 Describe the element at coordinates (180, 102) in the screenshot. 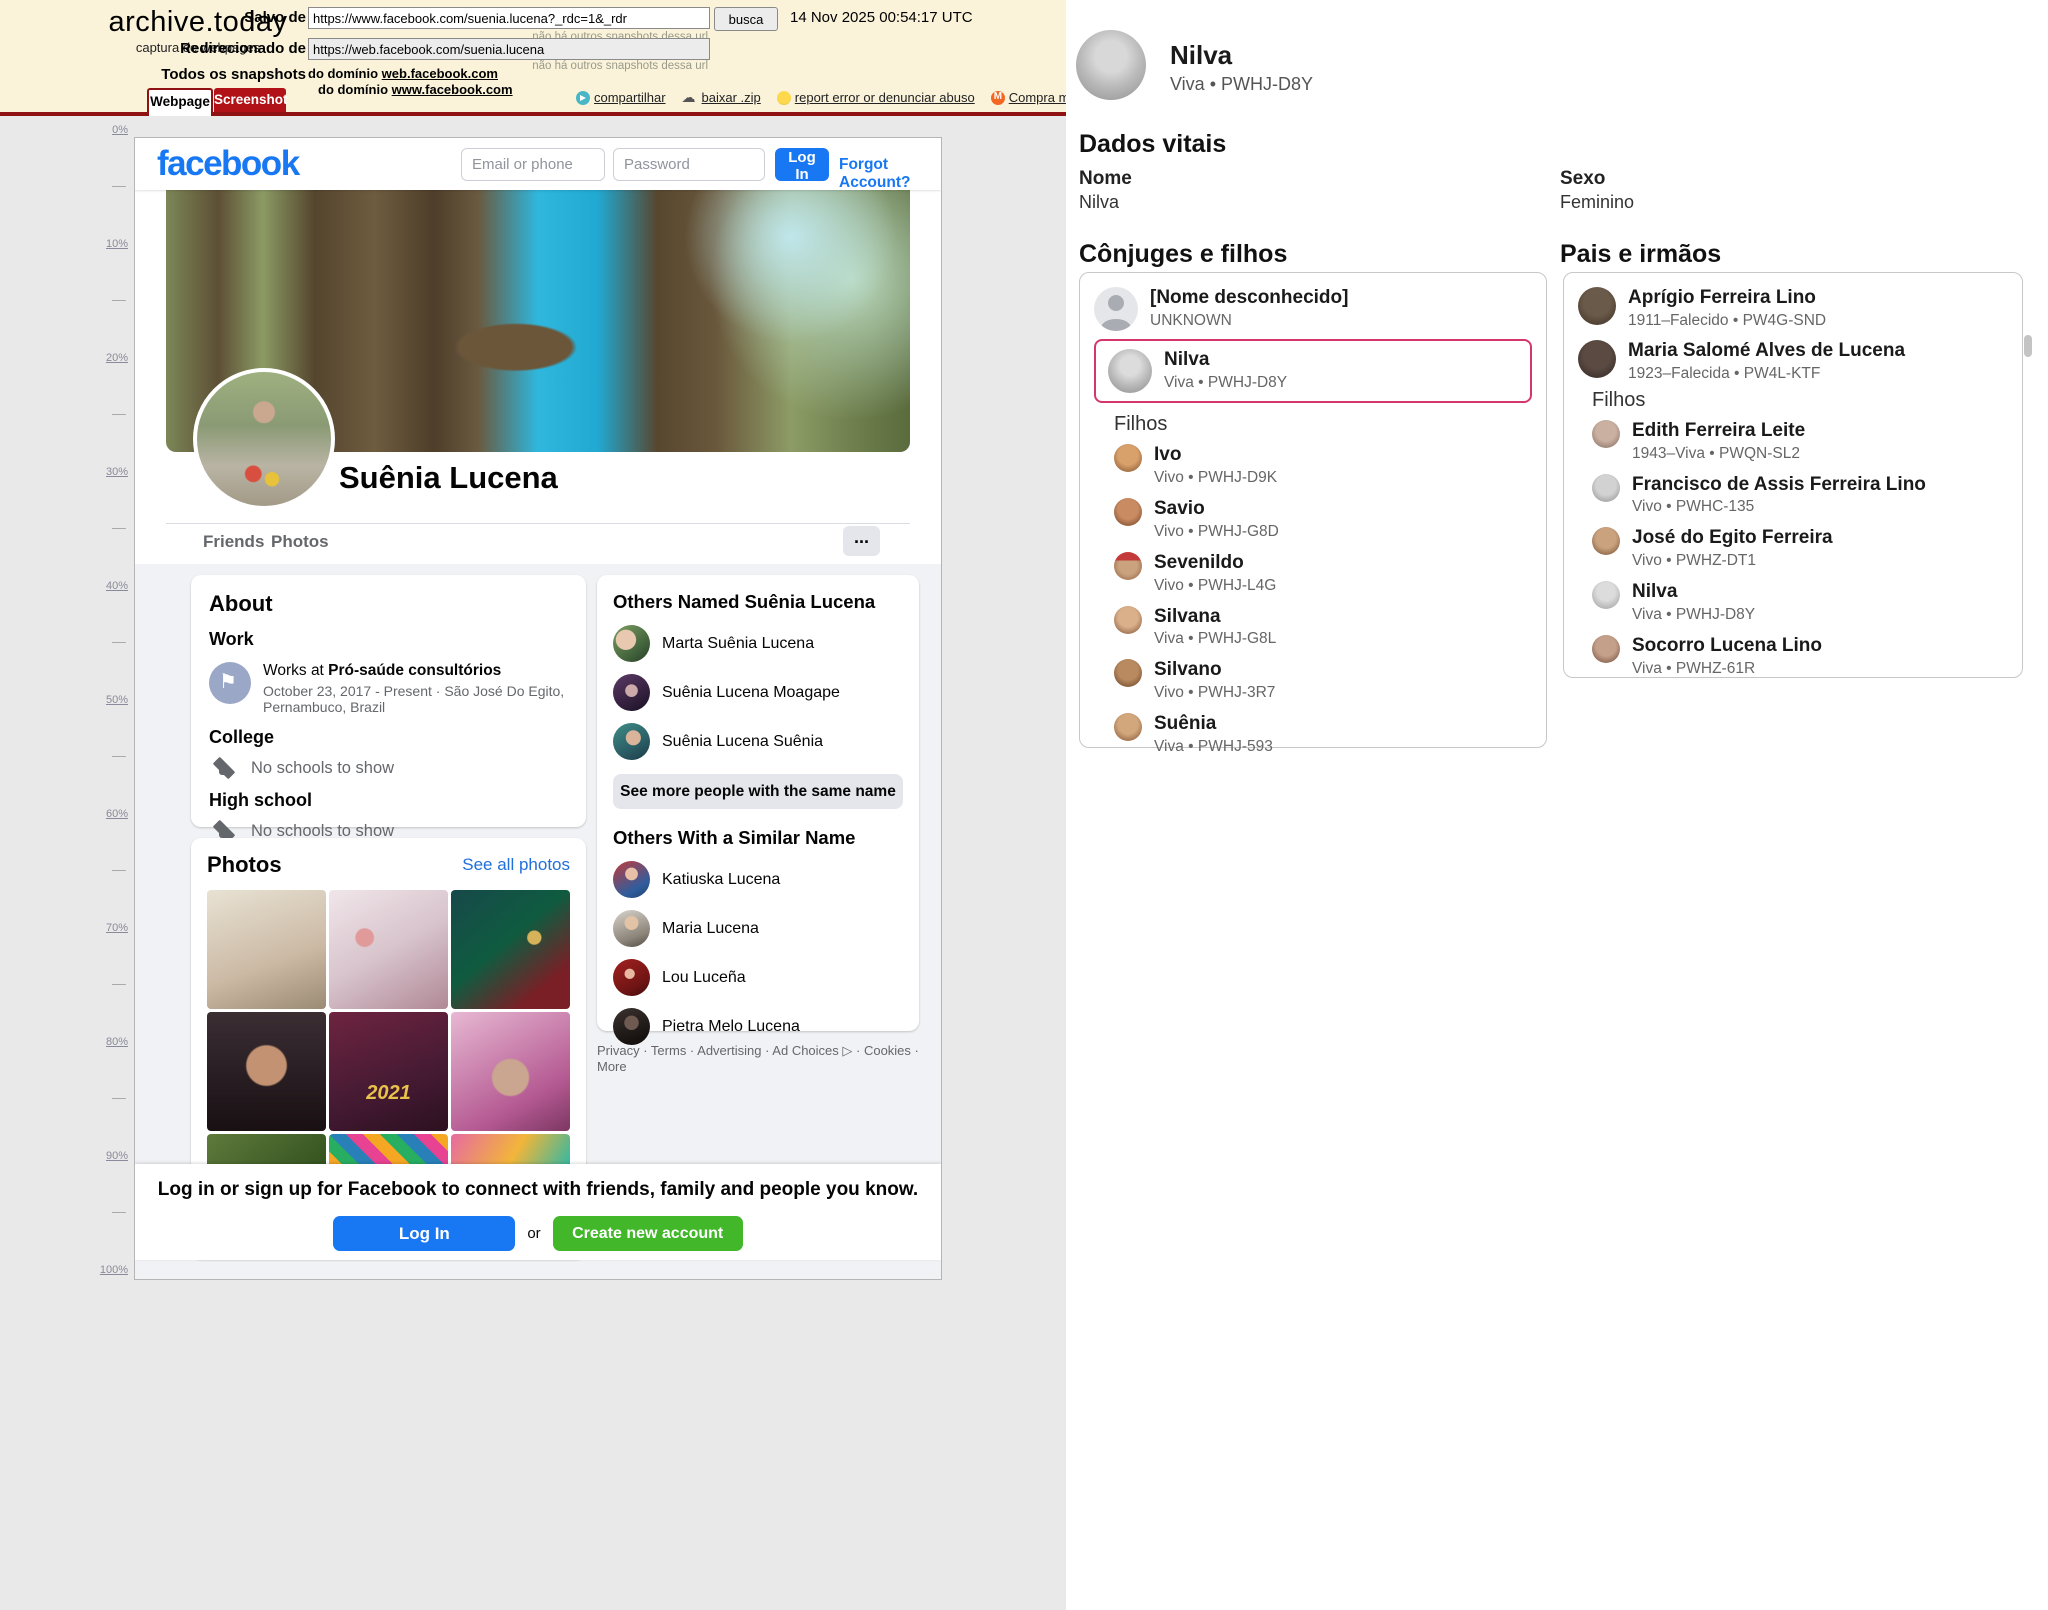

I see `tab-webpage: Webpage` at that location.